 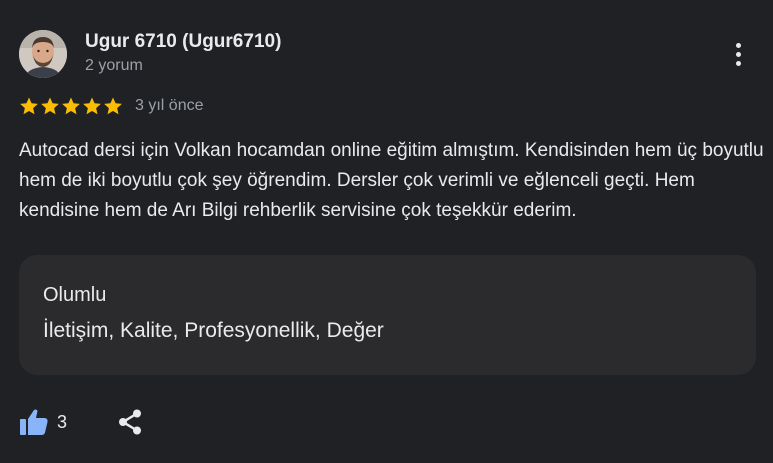 I want to click on like-button: 3, so click(x=43, y=422).